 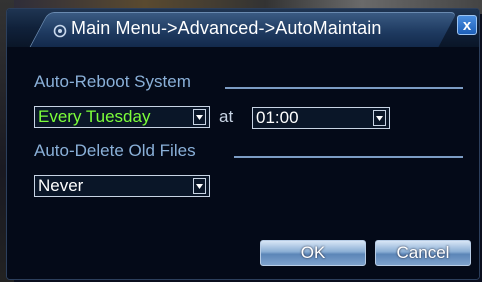 What do you see at coordinates (348, 157) in the screenshot?
I see `auto-delete-divider` at bounding box center [348, 157].